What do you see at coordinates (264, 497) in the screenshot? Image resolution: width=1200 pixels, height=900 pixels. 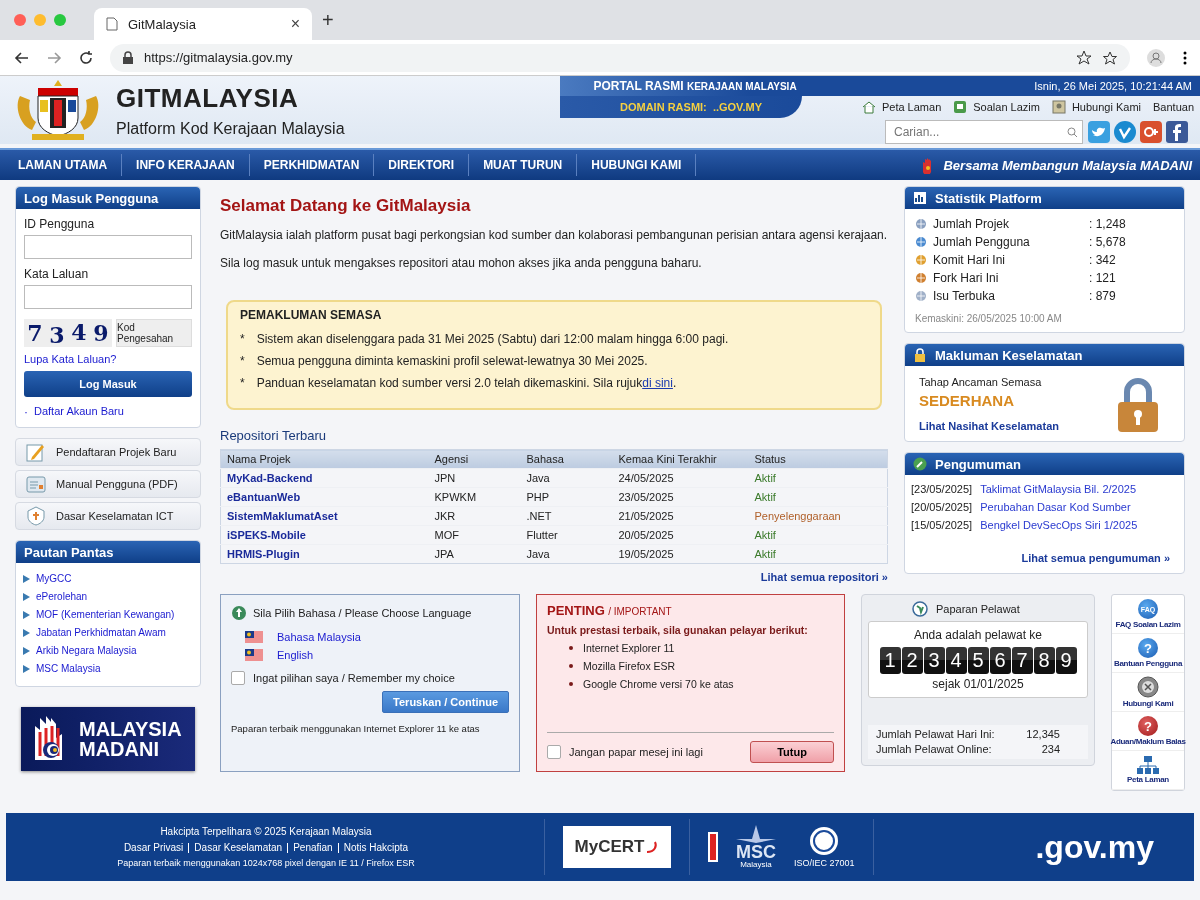 I see `repo-link: eBantuanWeb` at bounding box center [264, 497].